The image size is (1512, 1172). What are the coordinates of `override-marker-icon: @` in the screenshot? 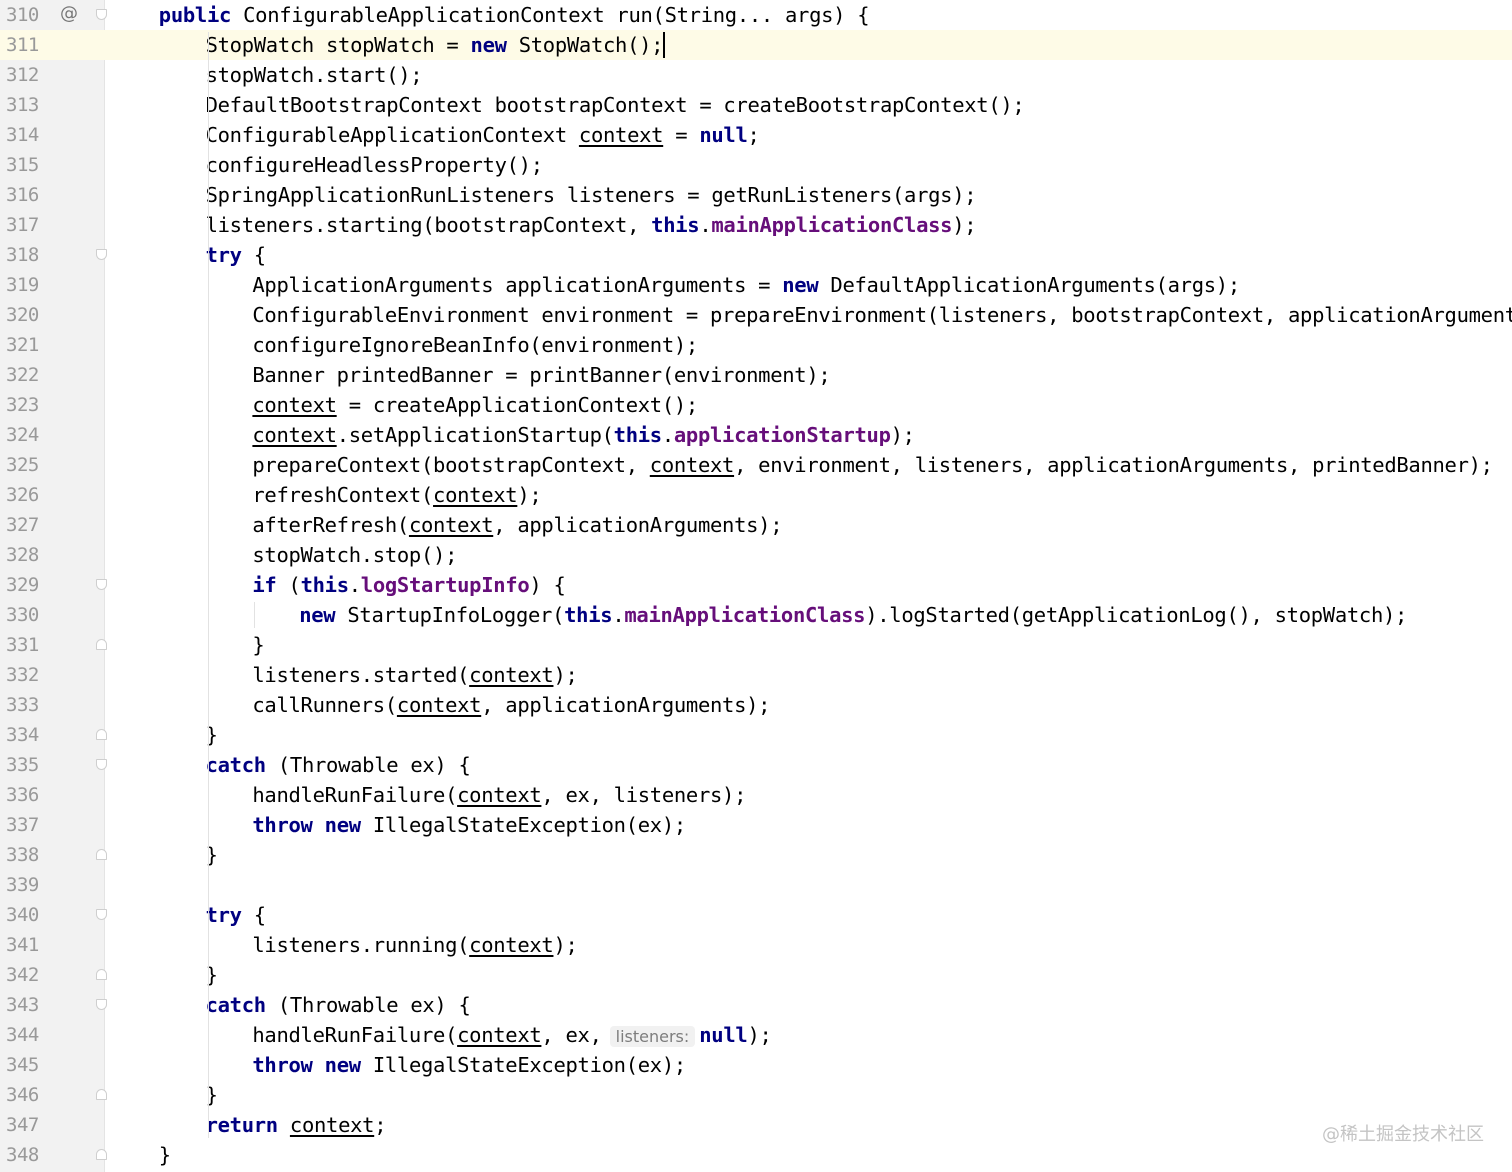 It's located at (69, 14).